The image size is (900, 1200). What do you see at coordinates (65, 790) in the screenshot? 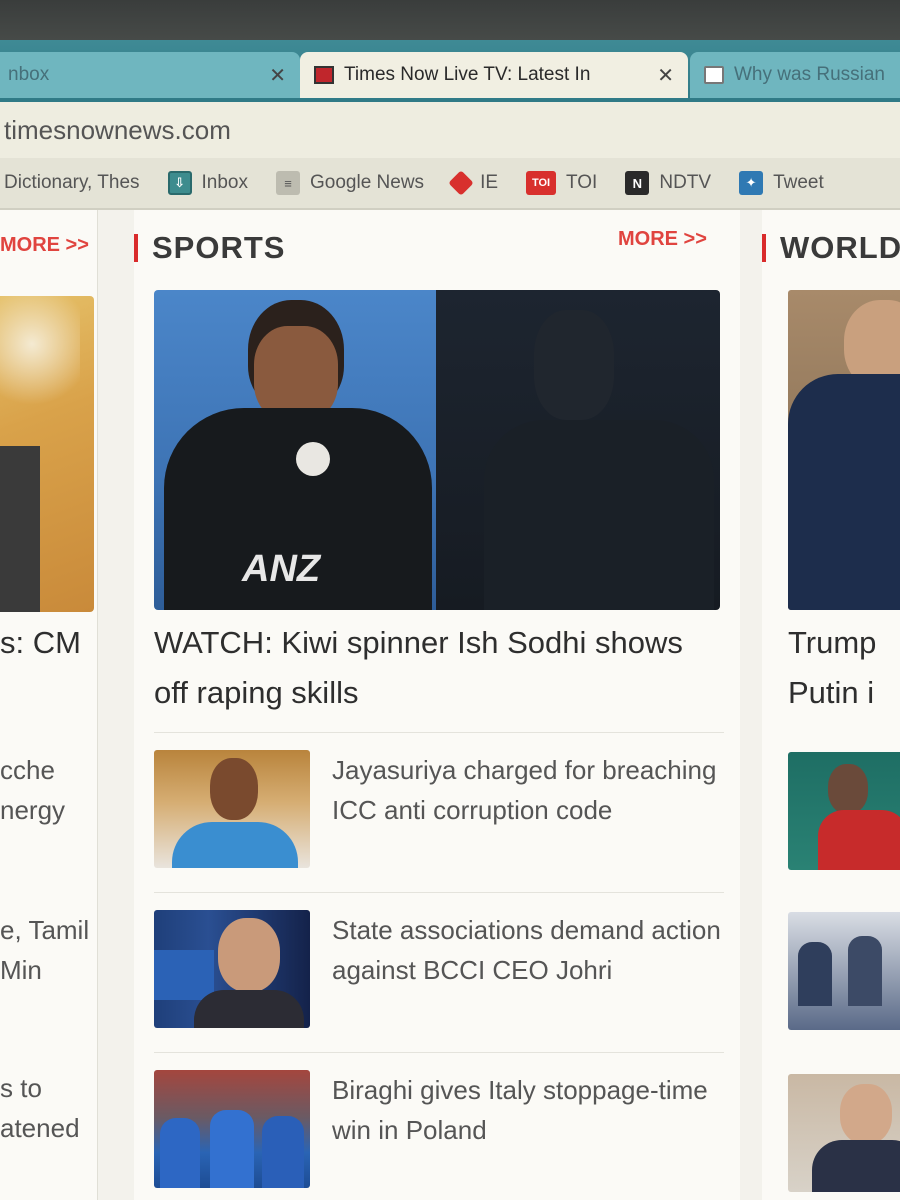
I see `left-item-1: cche nergy` at bounding box center [65, 790].